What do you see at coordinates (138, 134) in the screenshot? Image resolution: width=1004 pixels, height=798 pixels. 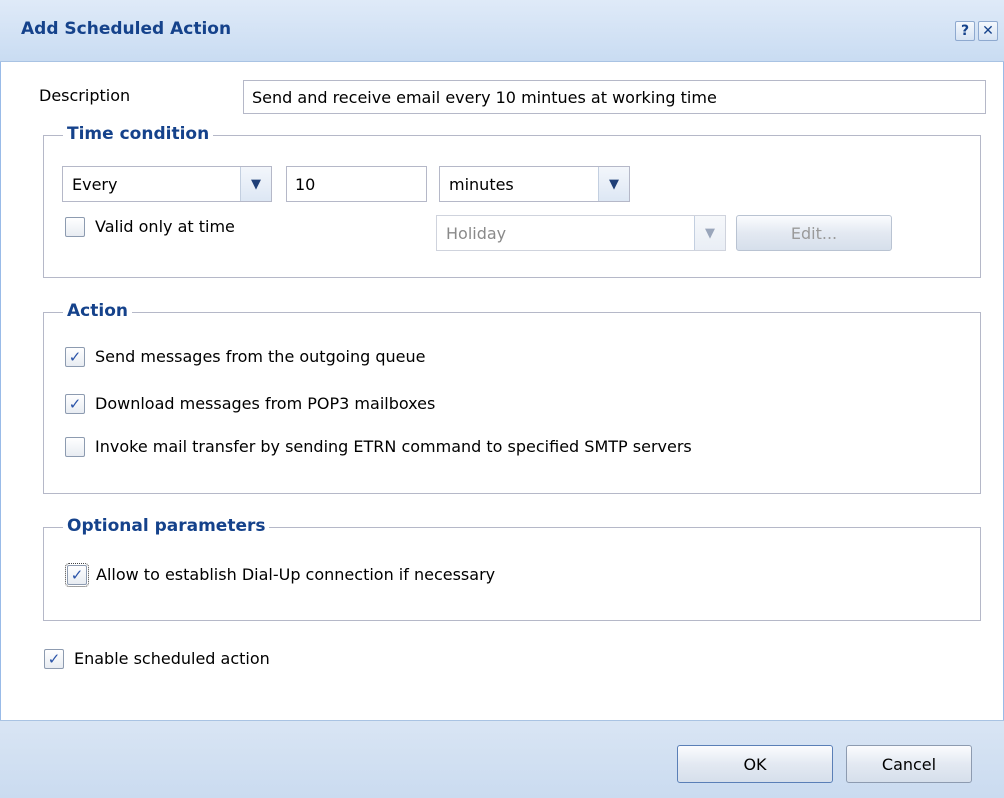 I see `time-condition-legend: Time condition` at bounding box center [138, 134].